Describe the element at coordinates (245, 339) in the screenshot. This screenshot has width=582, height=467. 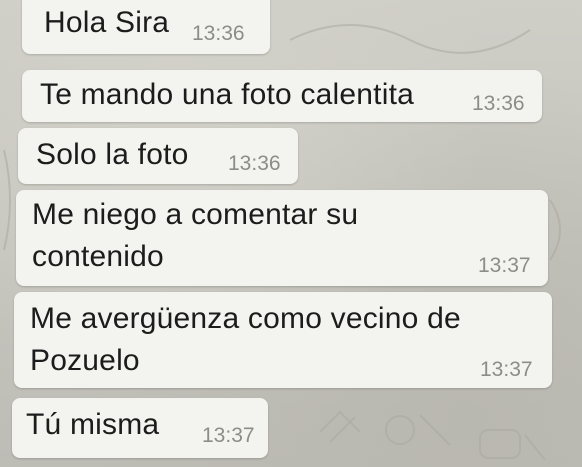
I see `message-text: Me avergüenza como vecino de Pozuelo` at that location.